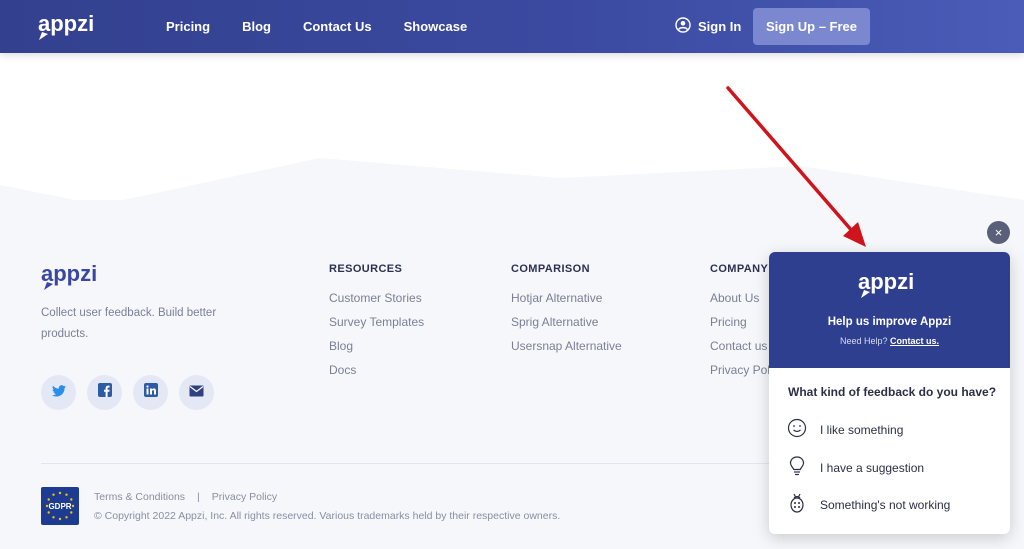  What do you see at coordinates (566, 298) in the screenshot?
I see `link-hotjar-alternative: Hotjar Alternative` at bounding box center [566, 298].